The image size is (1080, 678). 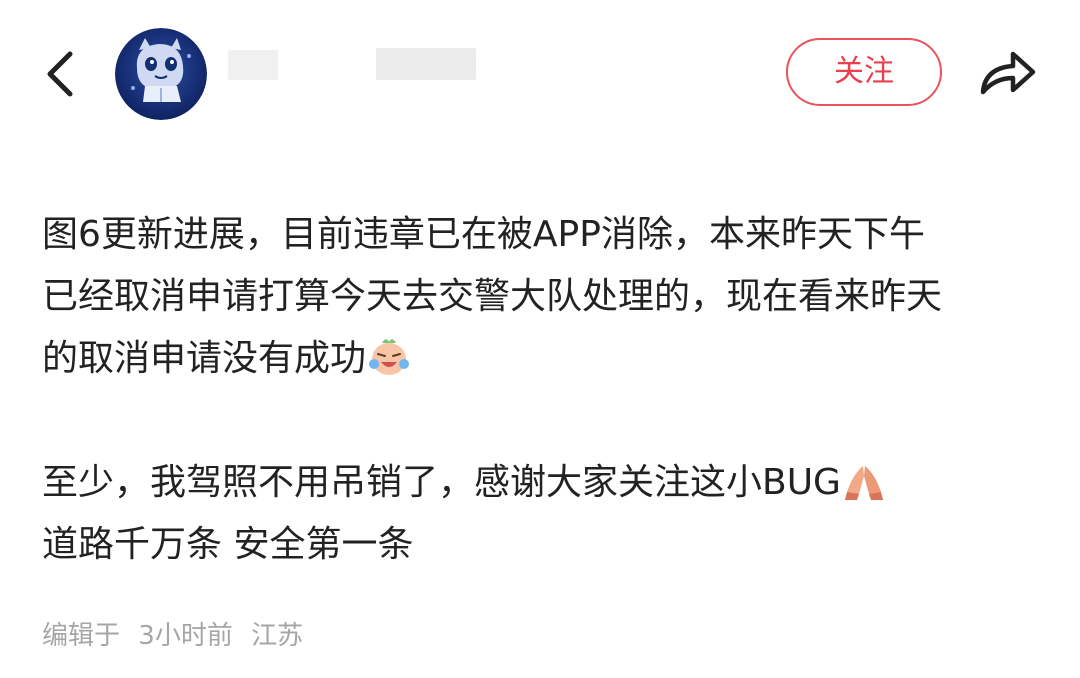 What do you see at coordinates (389, 357) in the screenshot?
I see `crying-laughing-face-icon` at bounding box center [389, 357].